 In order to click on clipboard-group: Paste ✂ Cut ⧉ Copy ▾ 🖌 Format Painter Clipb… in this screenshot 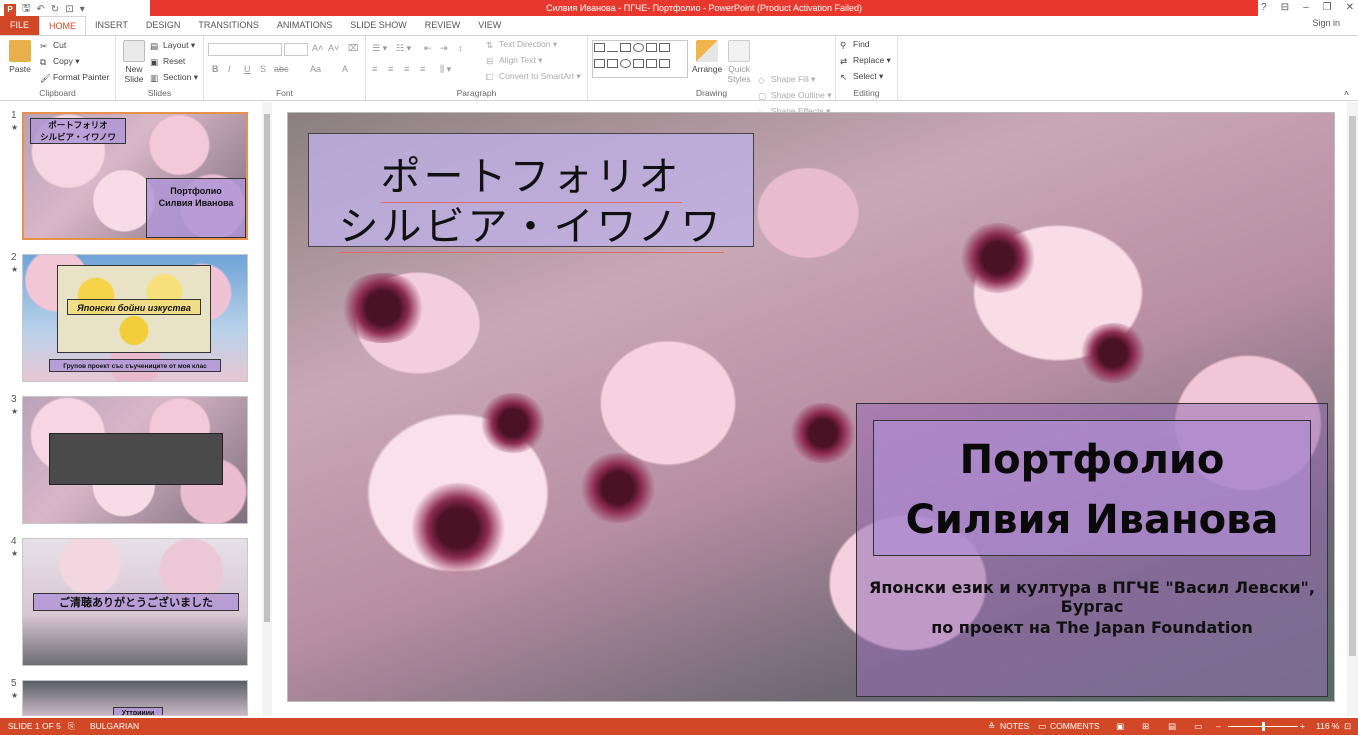, I will do `click(58, 68)`.